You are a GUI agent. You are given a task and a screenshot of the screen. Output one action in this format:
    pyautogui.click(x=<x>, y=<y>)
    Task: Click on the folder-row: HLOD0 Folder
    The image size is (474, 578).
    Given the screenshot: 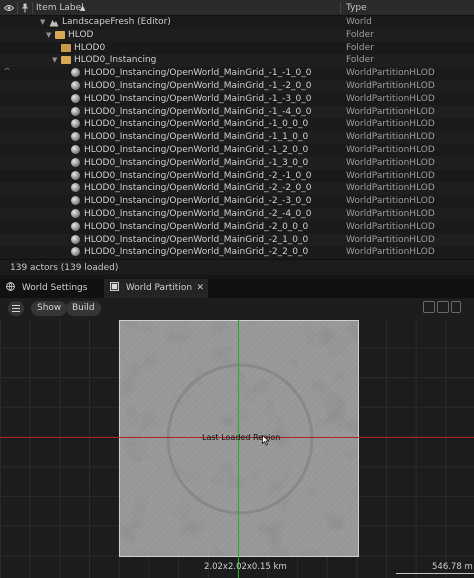 What is the action you would take?
    pyautogui.click(x=237, y=48)
    